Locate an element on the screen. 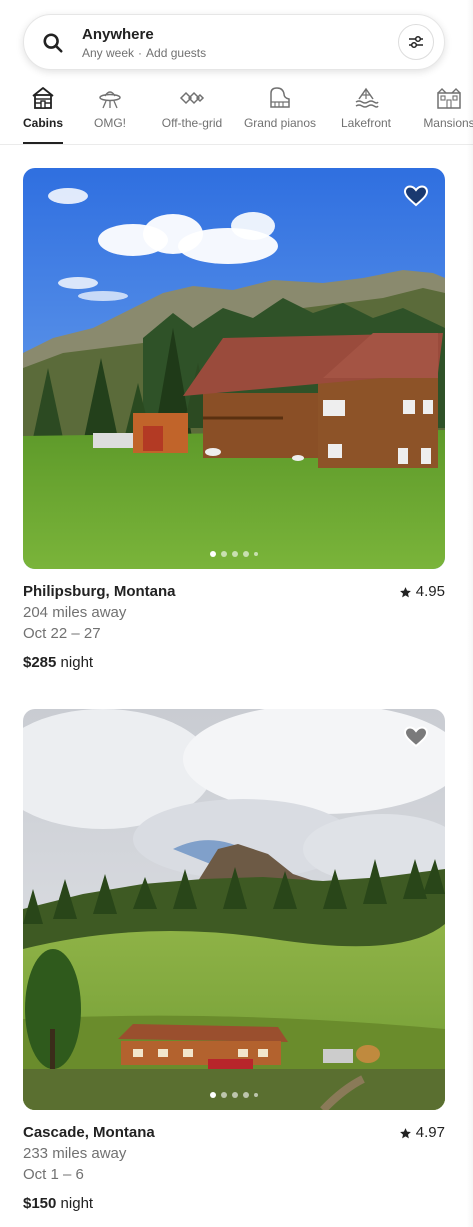  category-off-the-grid: Off-the-grid is located at coordinates (192, 114).